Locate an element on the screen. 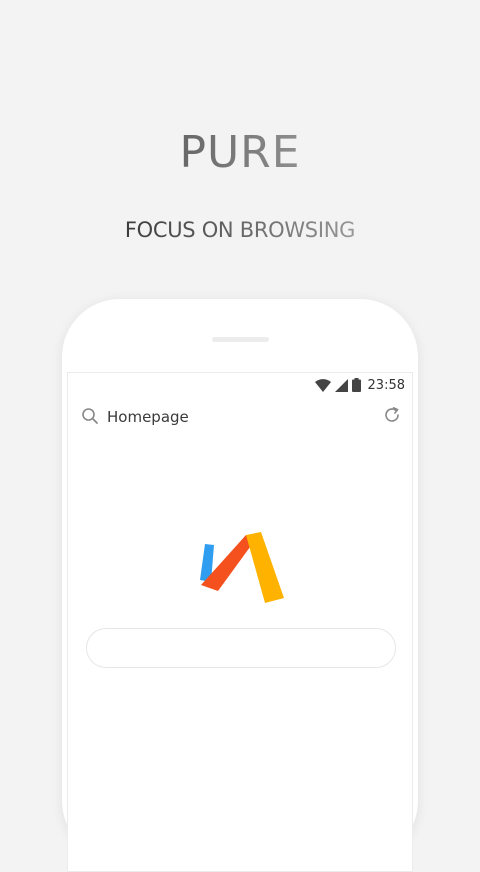 The width and height of the screenshot is (480, 872). signal-icon is located at coordinates (341, 385).